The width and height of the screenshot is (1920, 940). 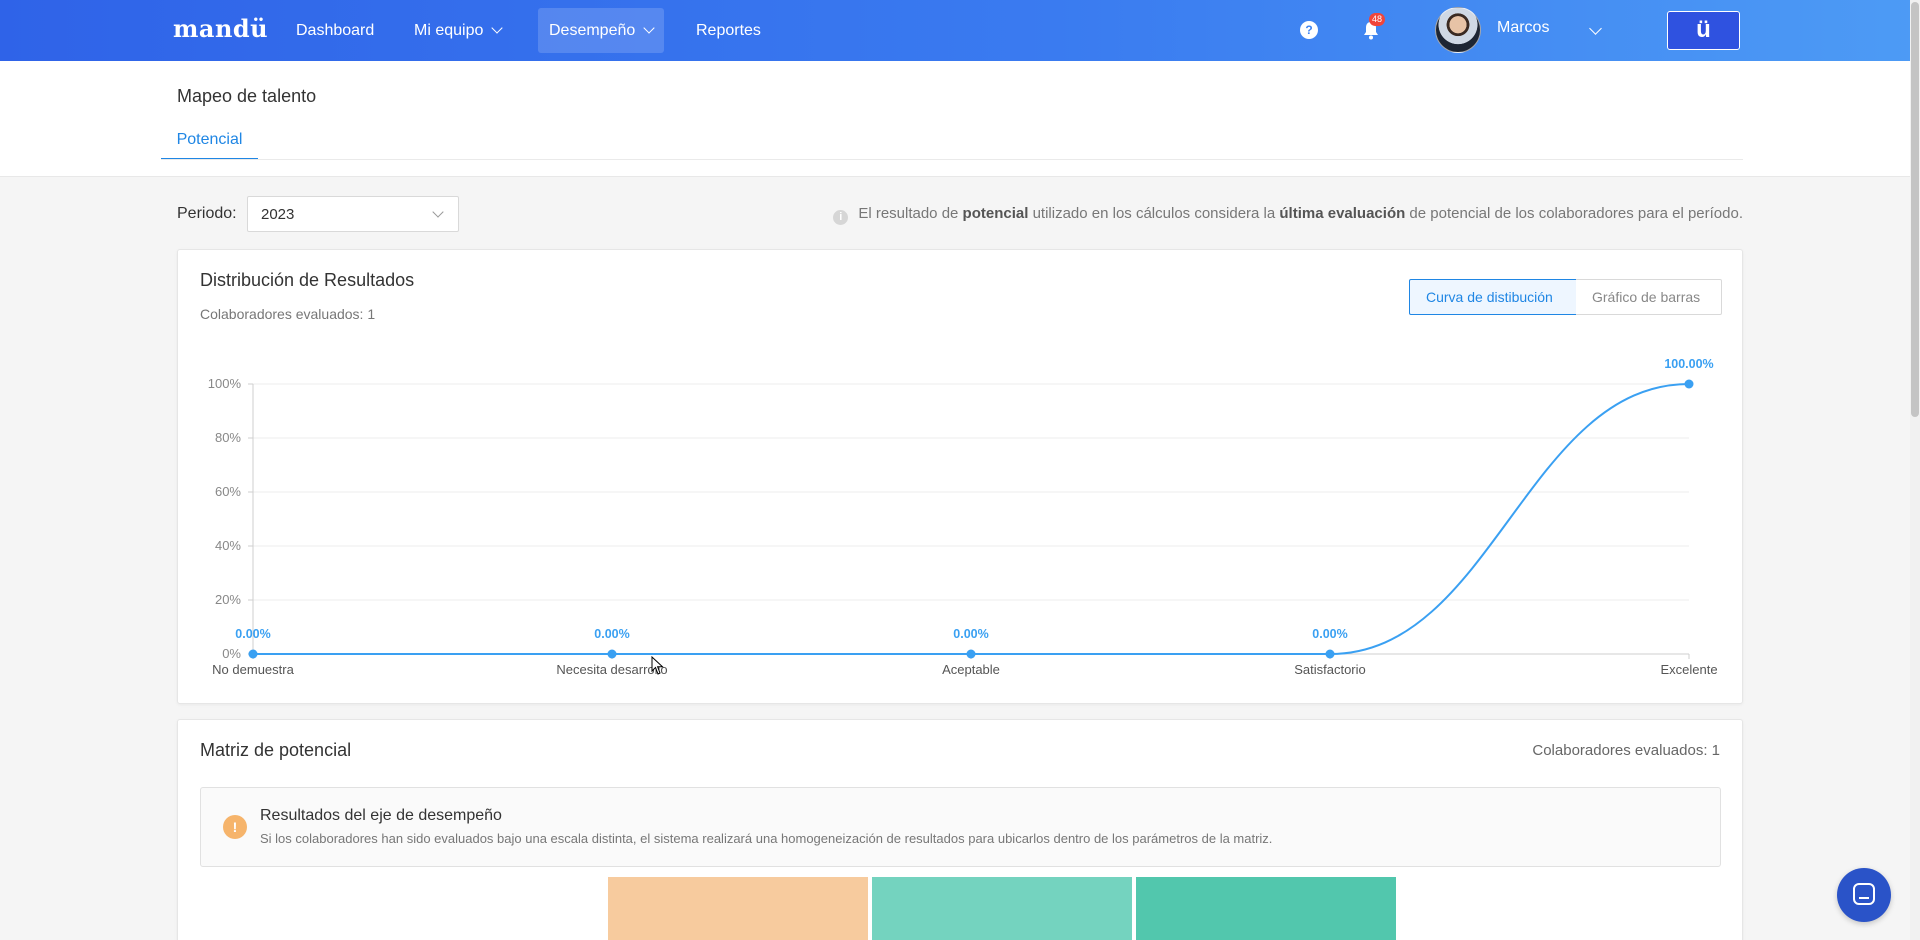 I want to click on nav-dashboard: Dashboard, so click(x=335, y=30).